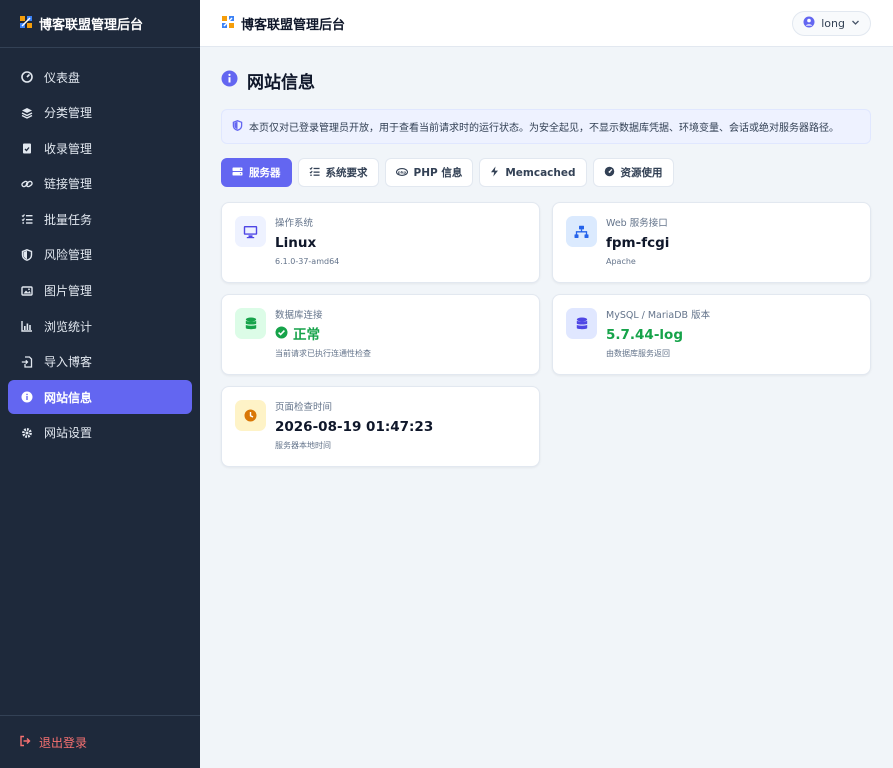  Describe the element at coordinates (27, 291) in the screenshot. I see `images-icon` at that location.